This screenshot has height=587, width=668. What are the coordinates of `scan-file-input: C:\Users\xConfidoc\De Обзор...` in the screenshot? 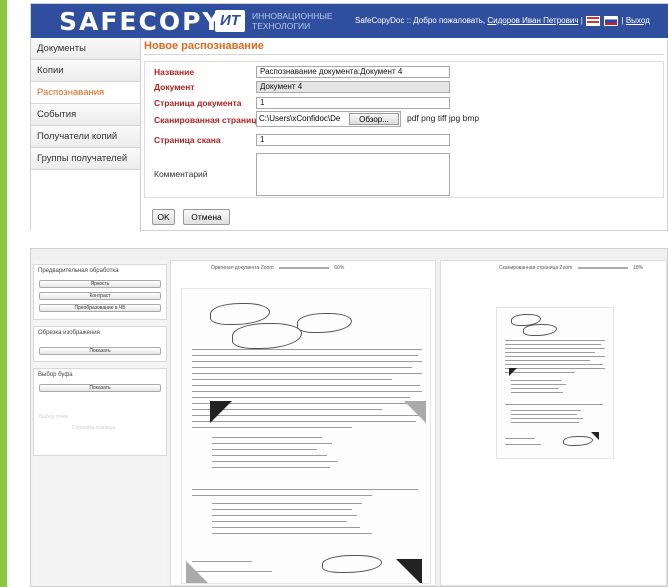 It's located at (328, 119).